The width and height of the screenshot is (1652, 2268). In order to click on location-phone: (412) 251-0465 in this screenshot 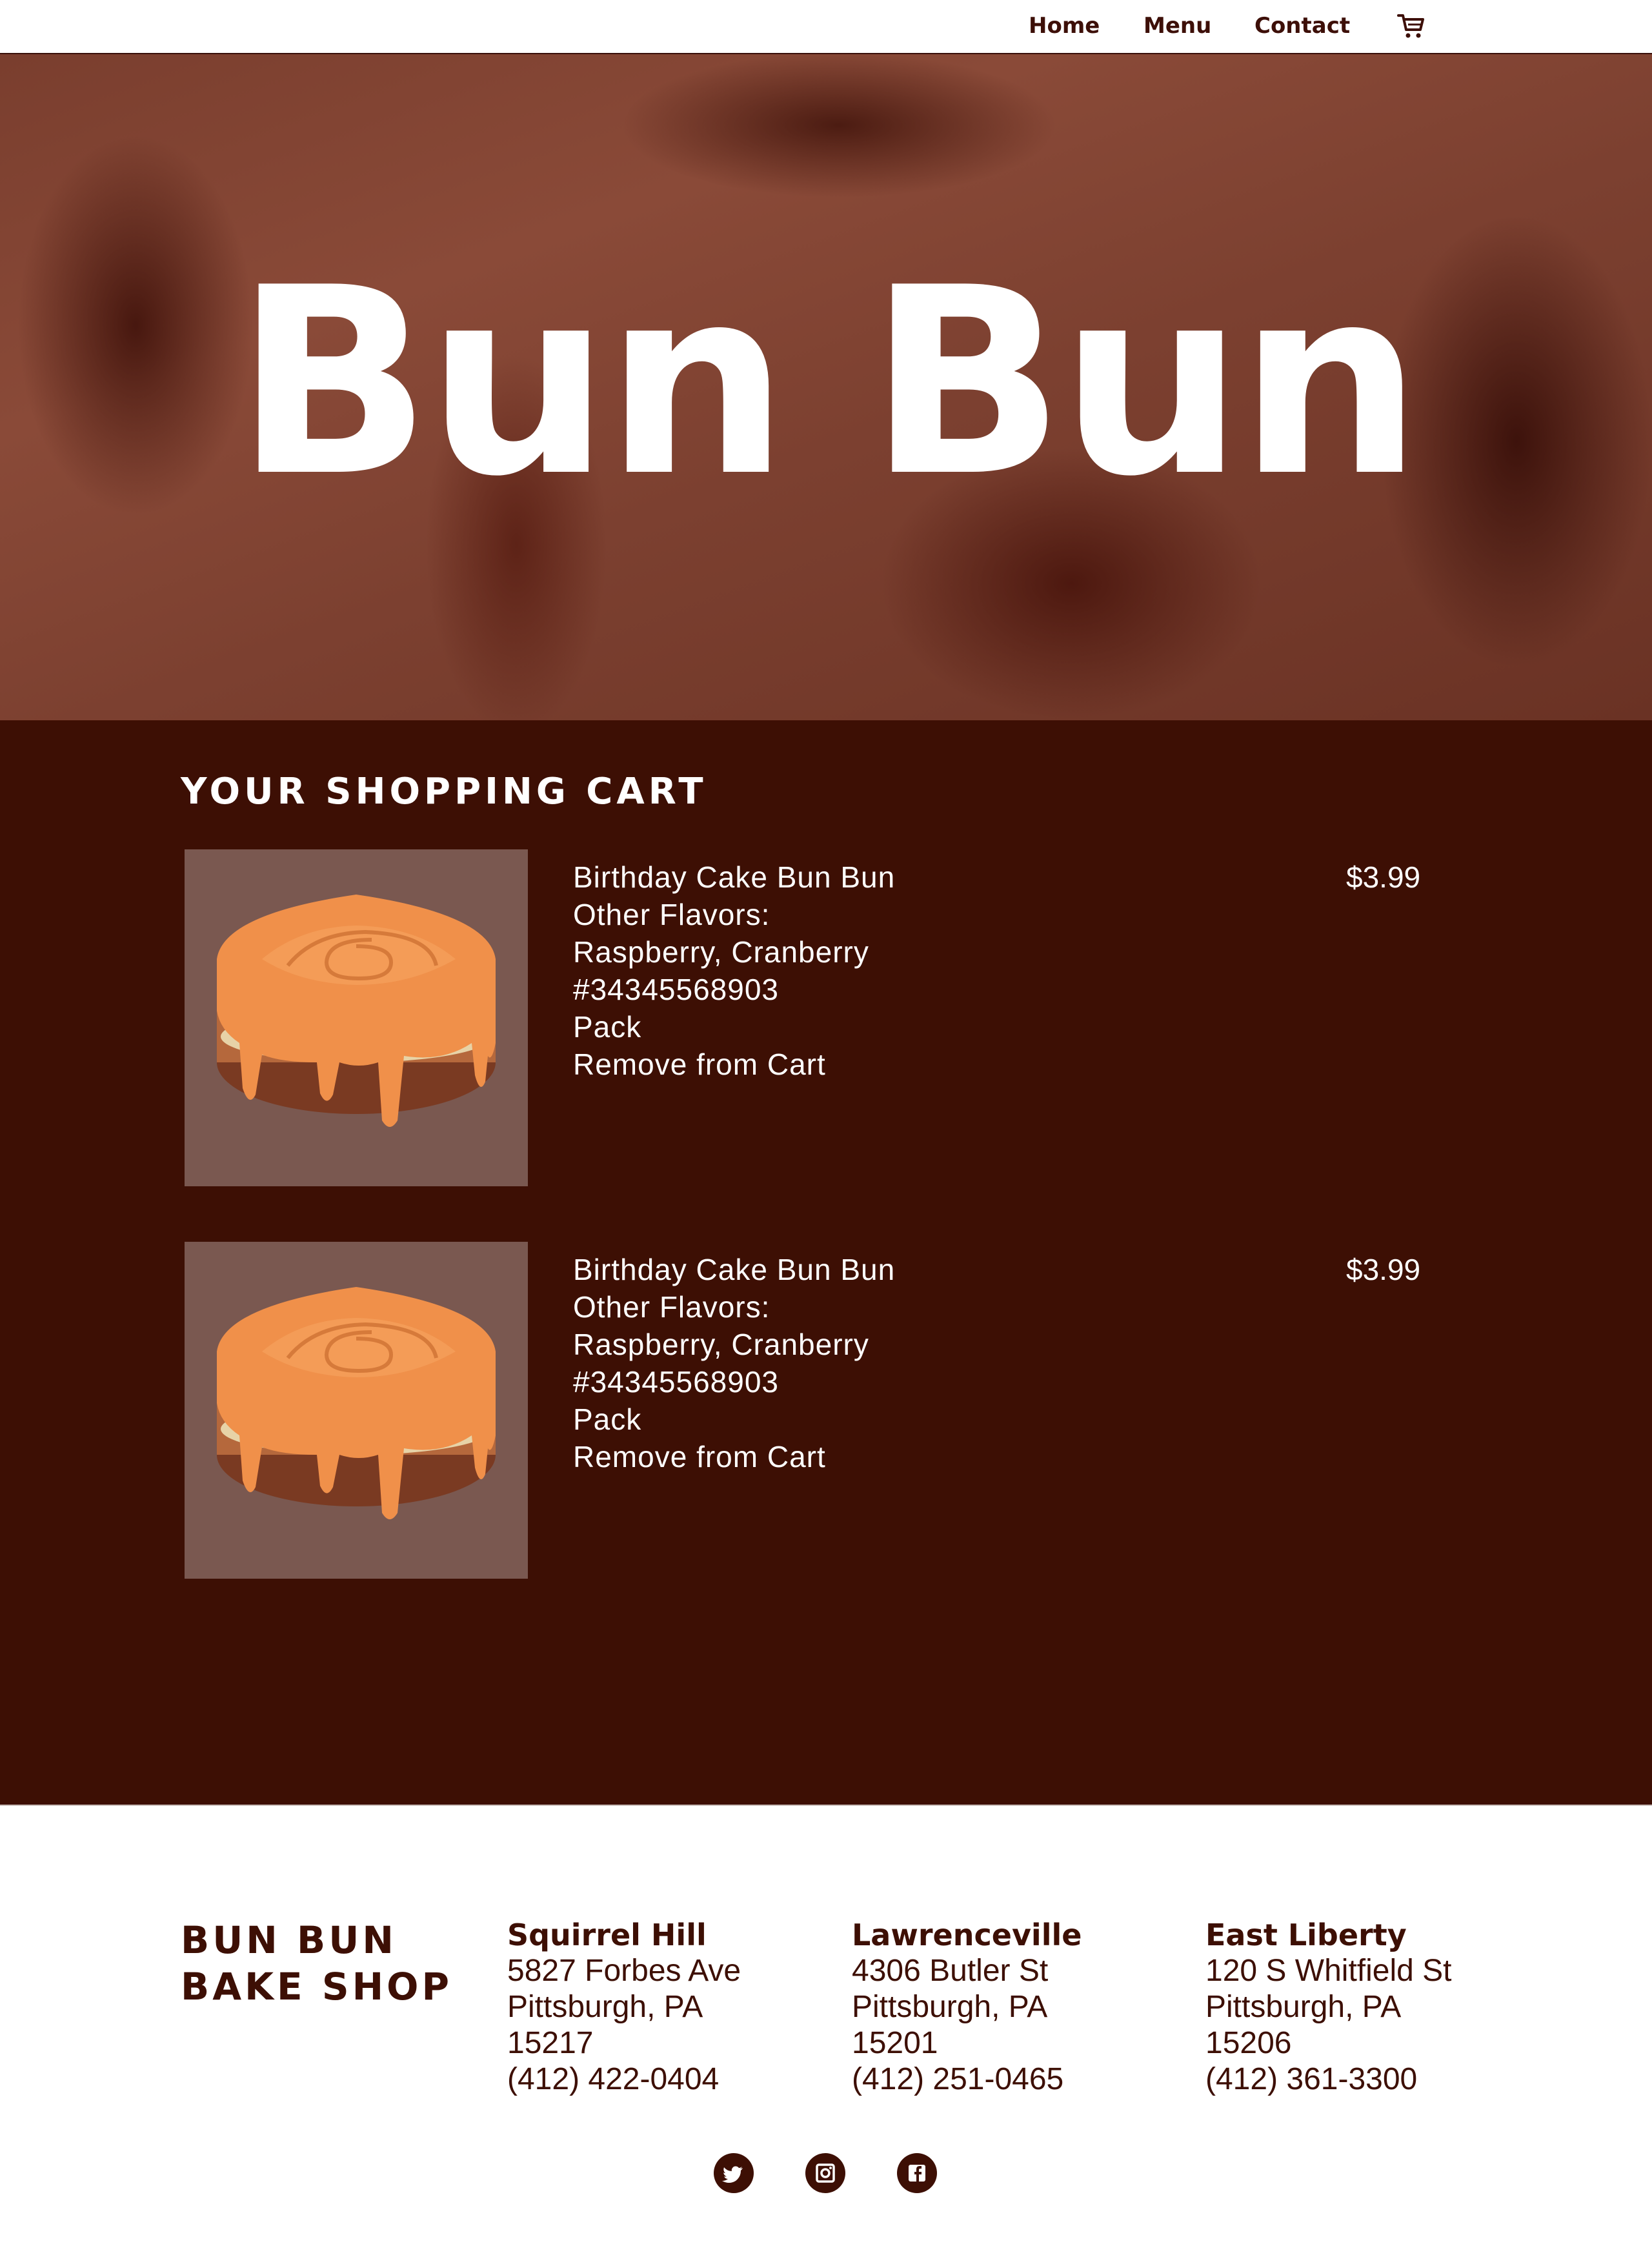, I will do `click(958, 2079)`.